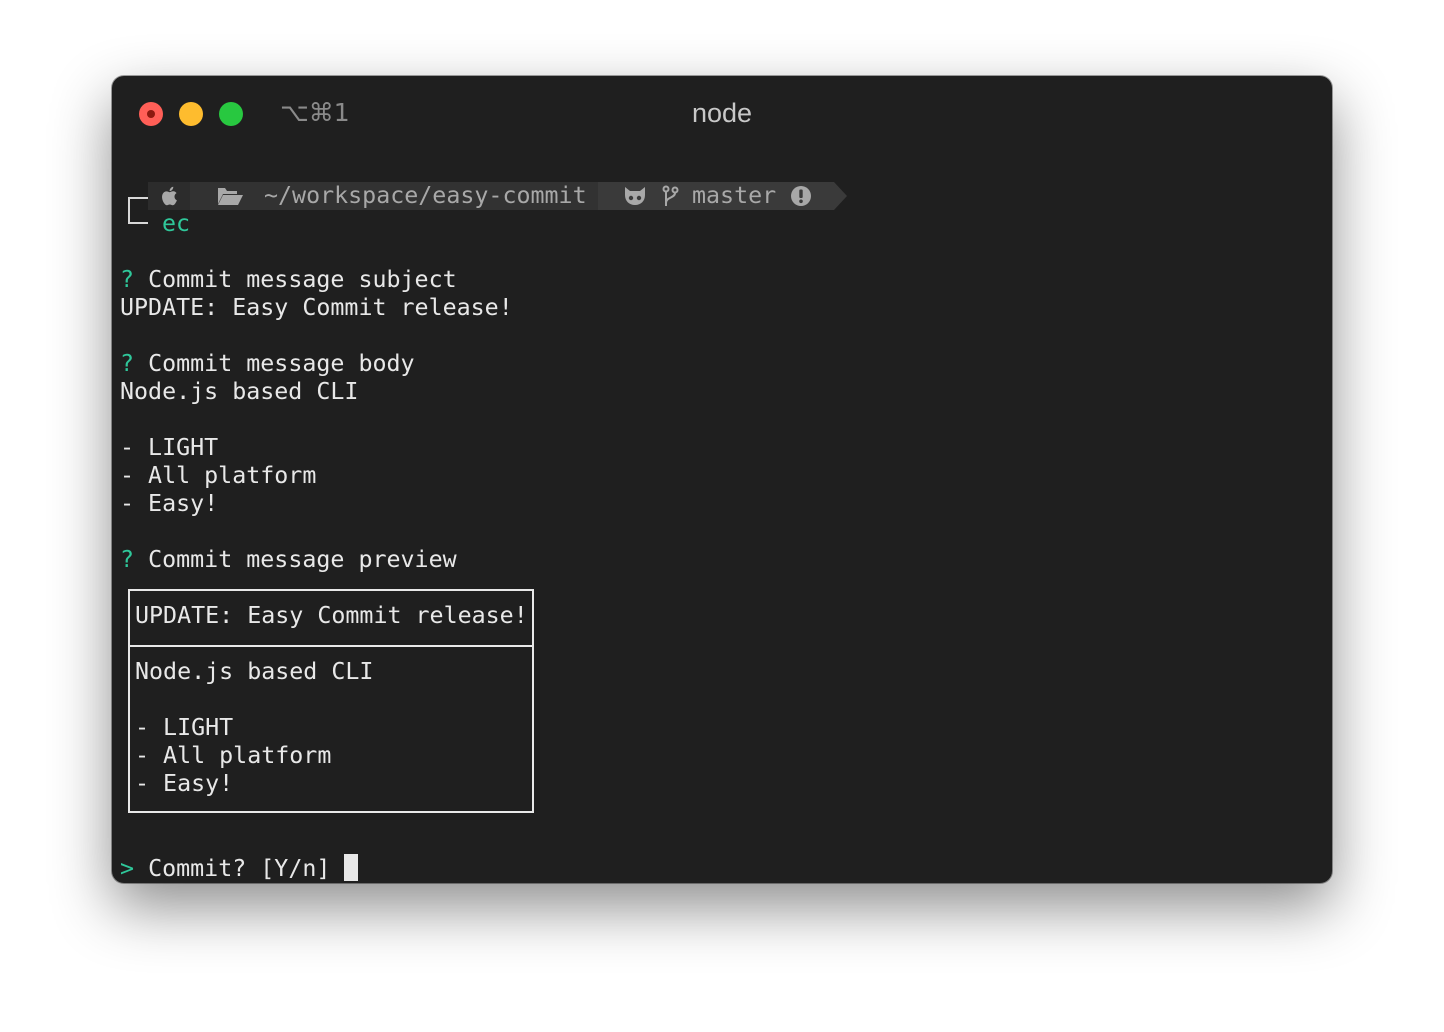 The width and height of the screenshot is (1444, 1032). I want to click on answer-body-line: - Easy!, so click(169, 503).